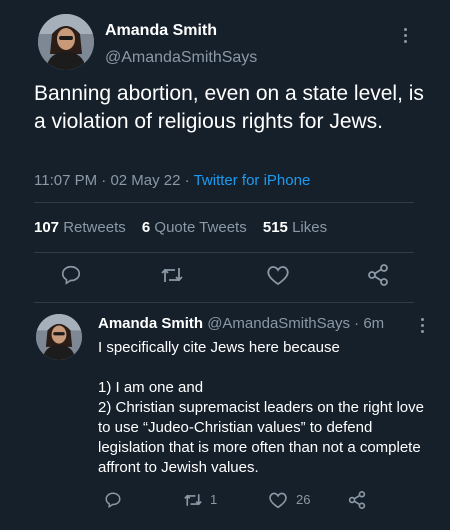 The width and height of the screenshot is (450, 530). What do you see at coordinates (146, 227) in the screenshot?
I see `quote-count: 6` at bounding box center [146, 227].